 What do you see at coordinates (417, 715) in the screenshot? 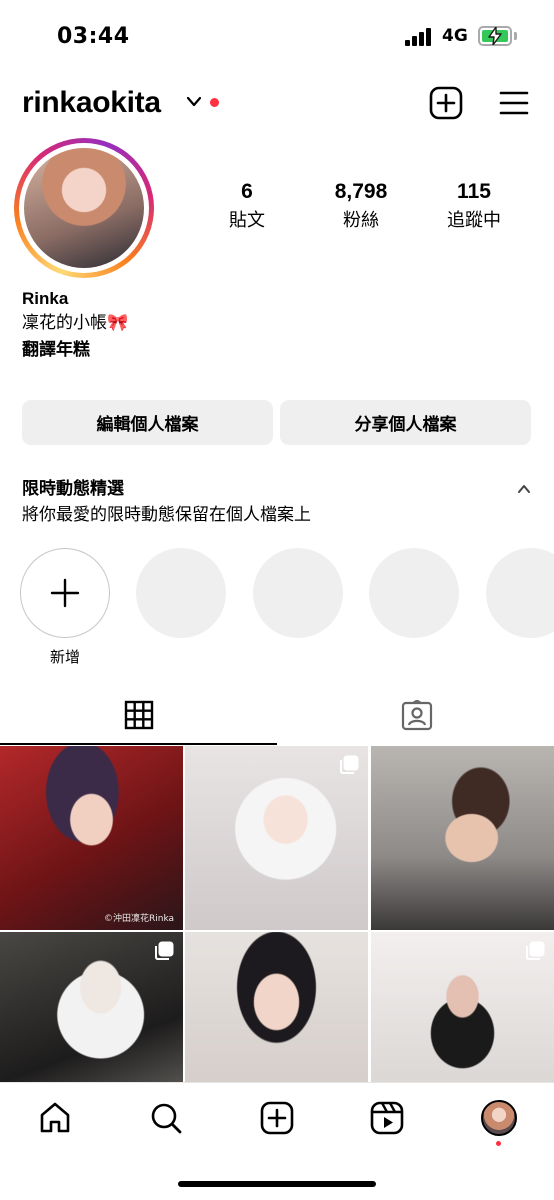
I see `tagged-icon` at bounding box center [417, 715].